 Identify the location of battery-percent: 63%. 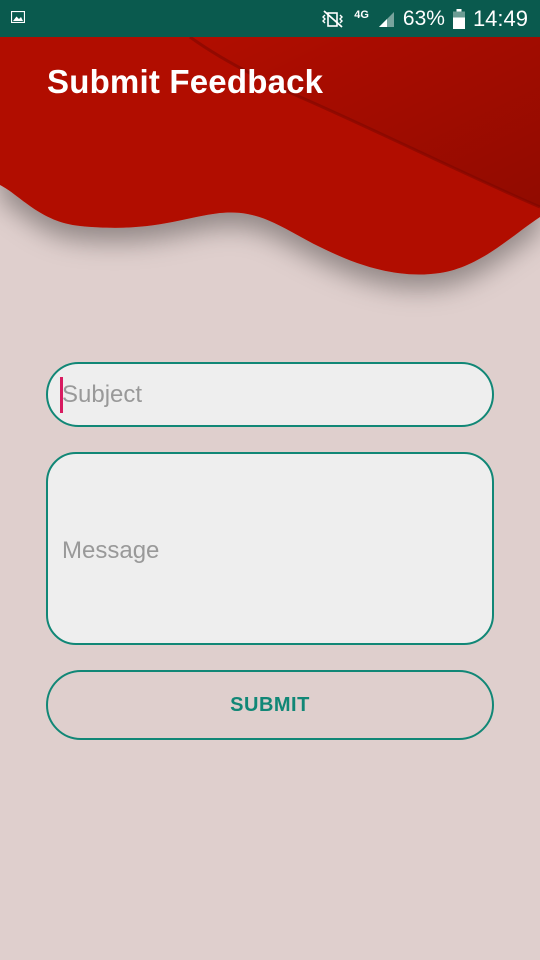
(423, 18).